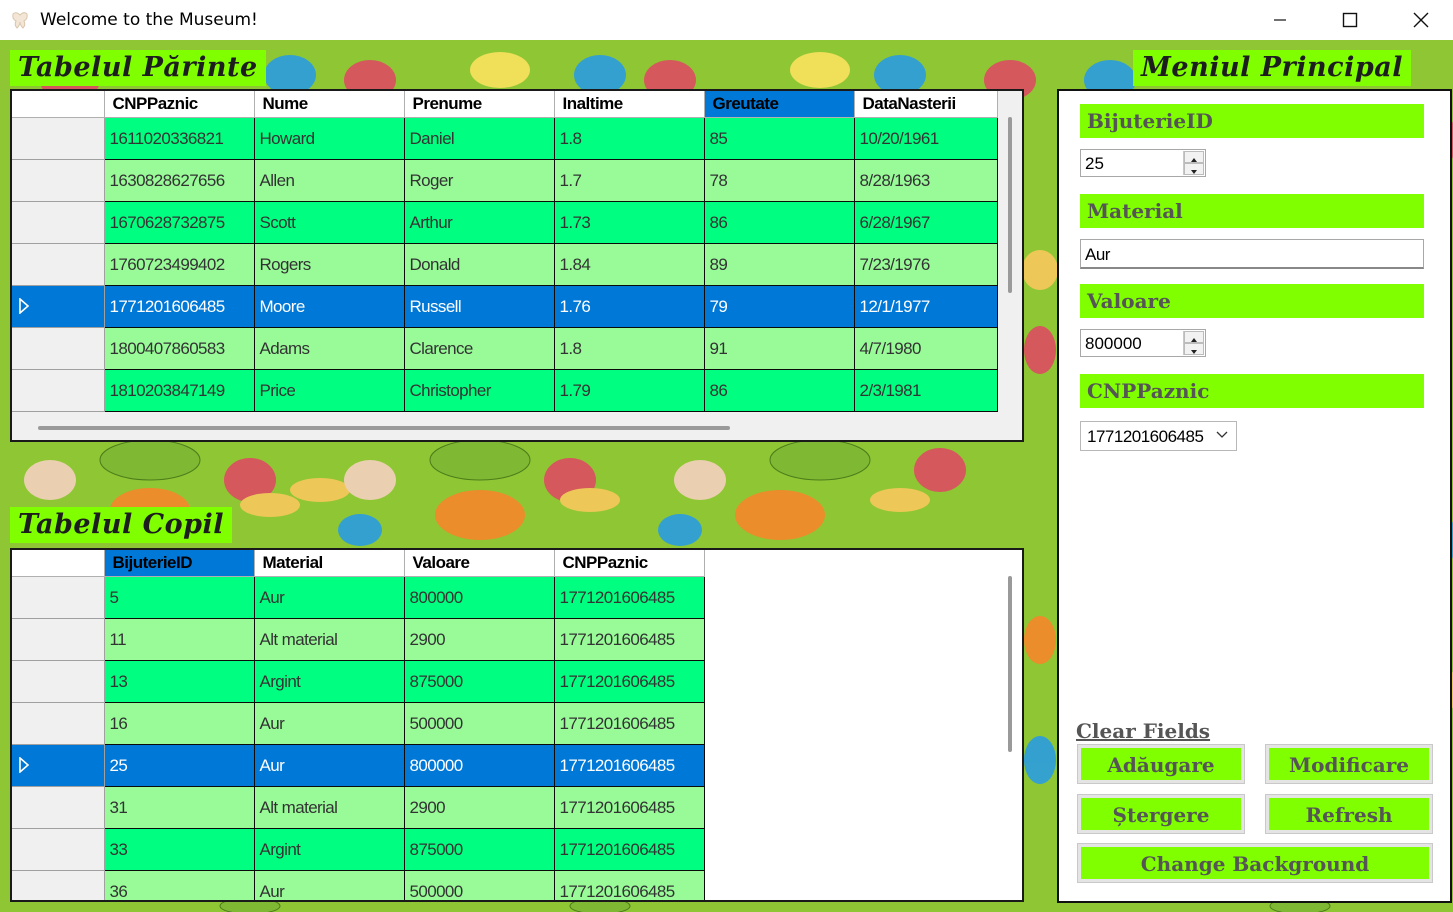 The width and height of the screenshot is (1453, 912). What do you see at coordinates (1349, 764) in the screenshot?
I see `modify-button: Modificare` at bounding box center [1349, 764].